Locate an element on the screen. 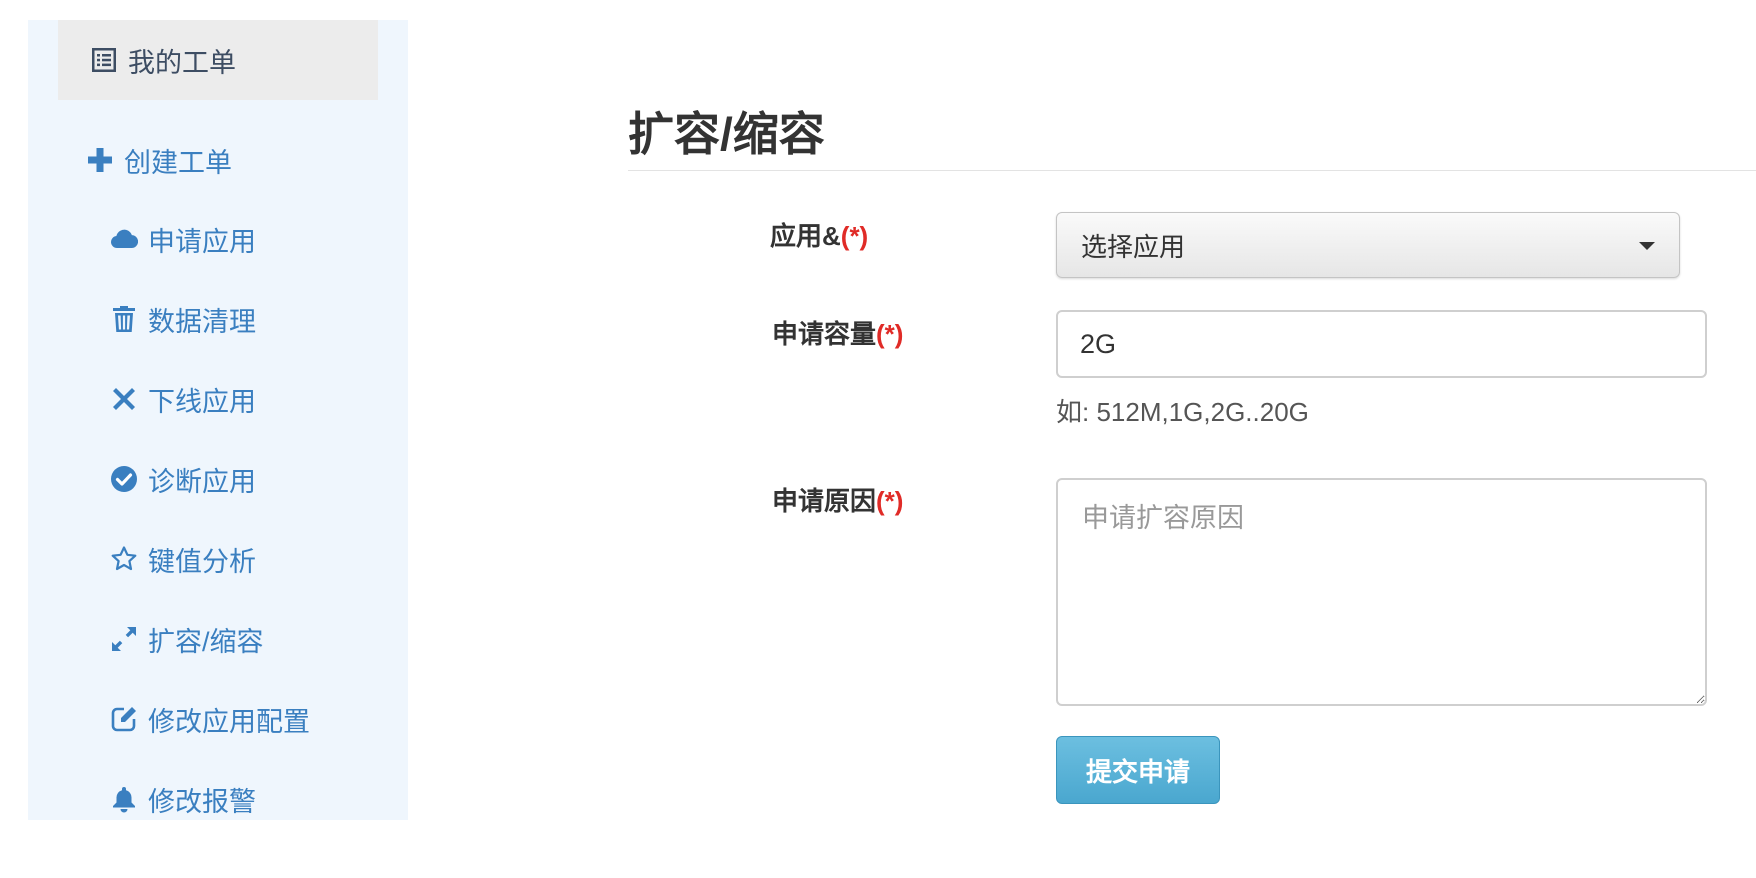 The image size is (1756, 878). caret-down-icon is located at coordinates (1647, 246).